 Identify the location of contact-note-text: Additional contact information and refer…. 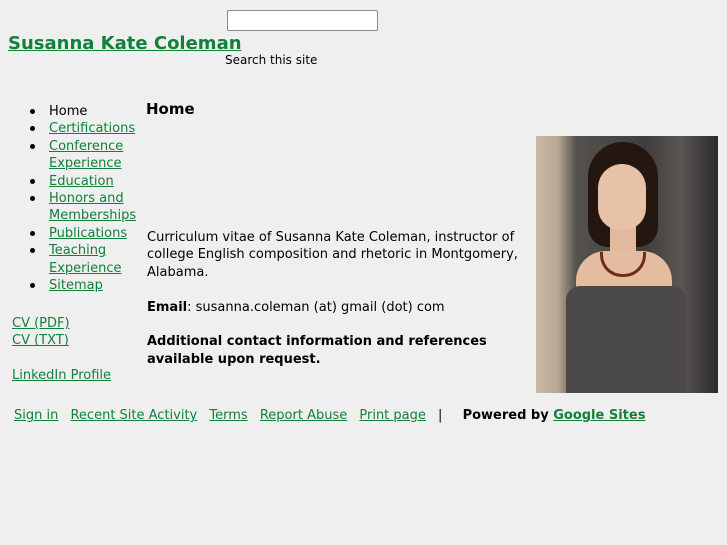
(317, 350).